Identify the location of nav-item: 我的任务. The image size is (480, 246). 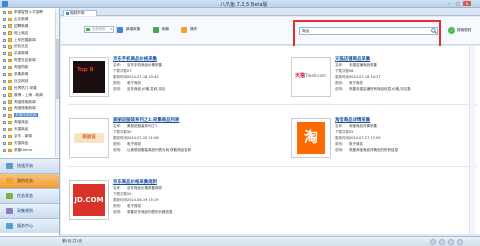
(29, 180).